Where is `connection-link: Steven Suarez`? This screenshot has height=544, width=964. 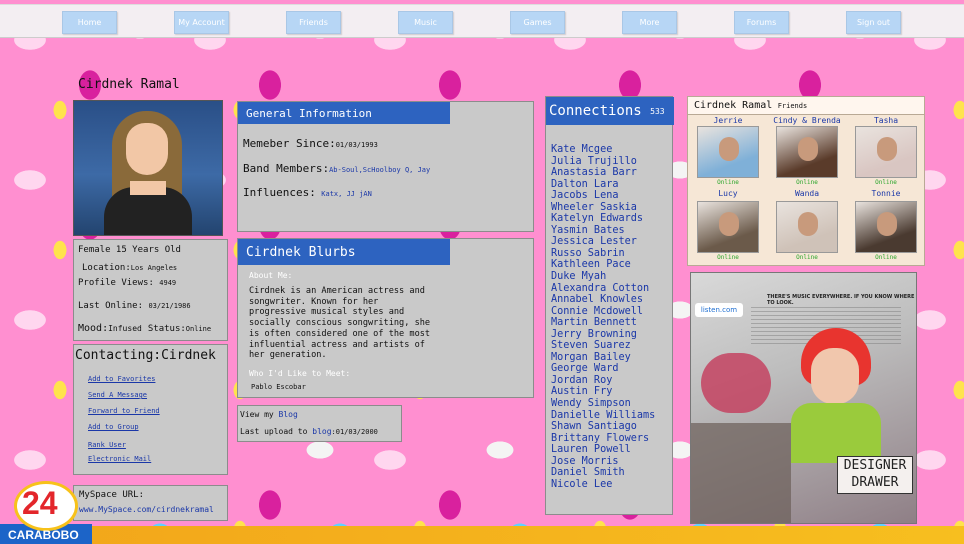 connection-link: Steven Suarez is located at coordinates (603, 346).